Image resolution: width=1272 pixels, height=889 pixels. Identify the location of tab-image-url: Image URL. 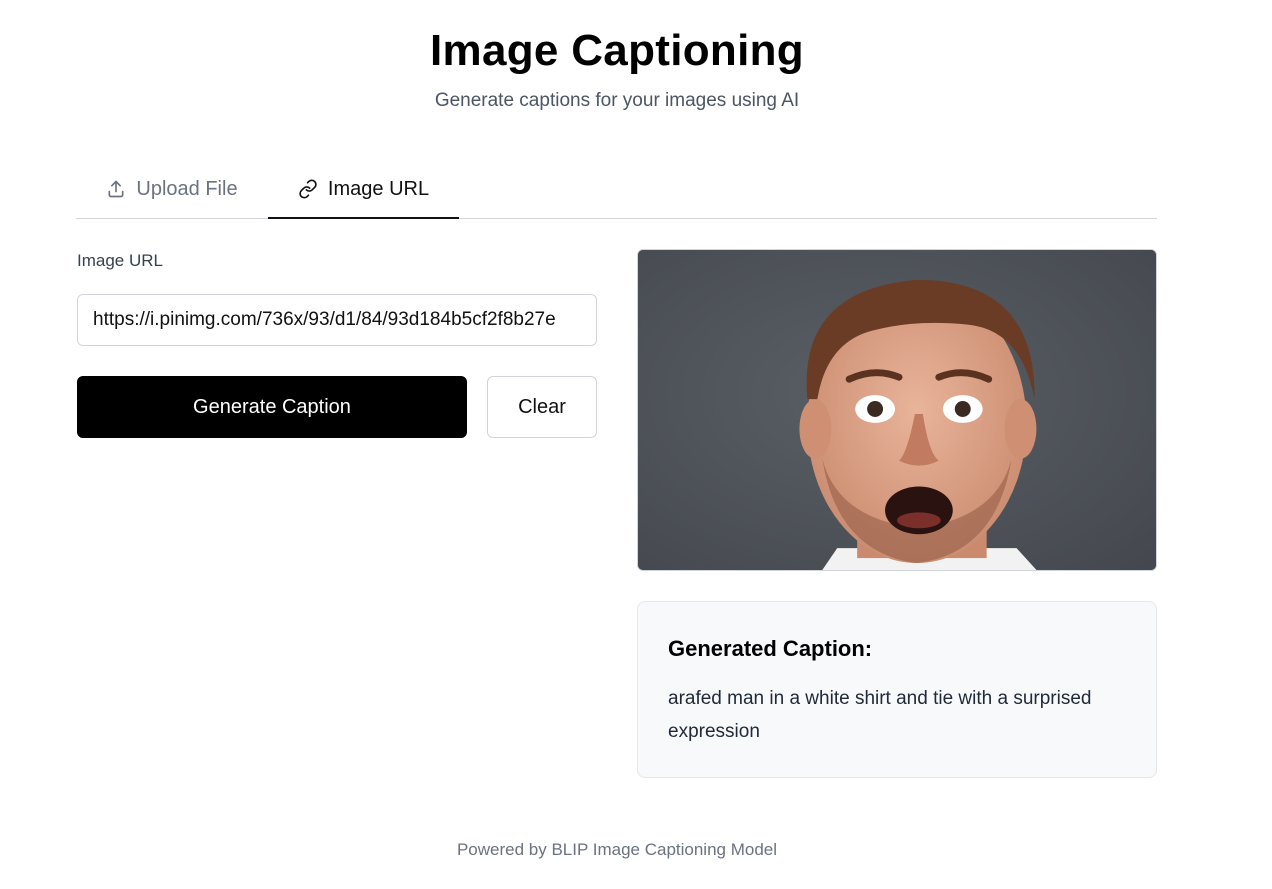
(363, 189).